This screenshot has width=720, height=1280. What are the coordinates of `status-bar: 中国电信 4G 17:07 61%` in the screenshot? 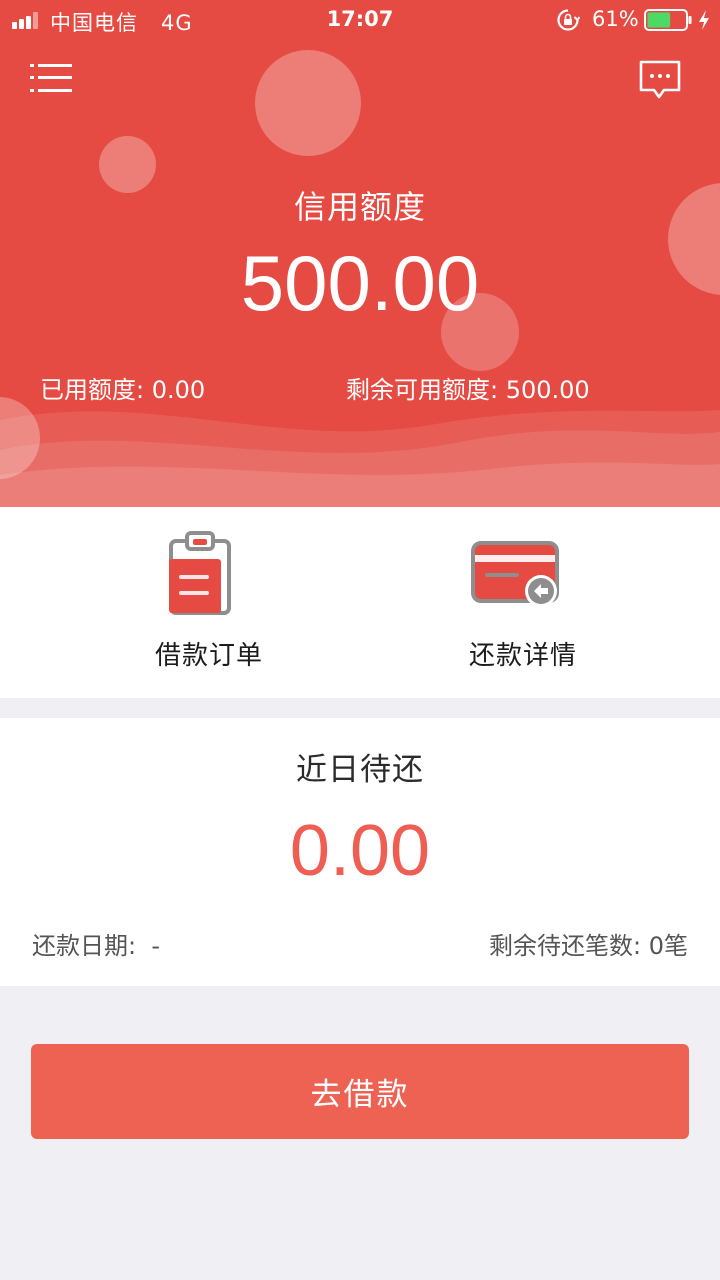 It's located at (360, 20).